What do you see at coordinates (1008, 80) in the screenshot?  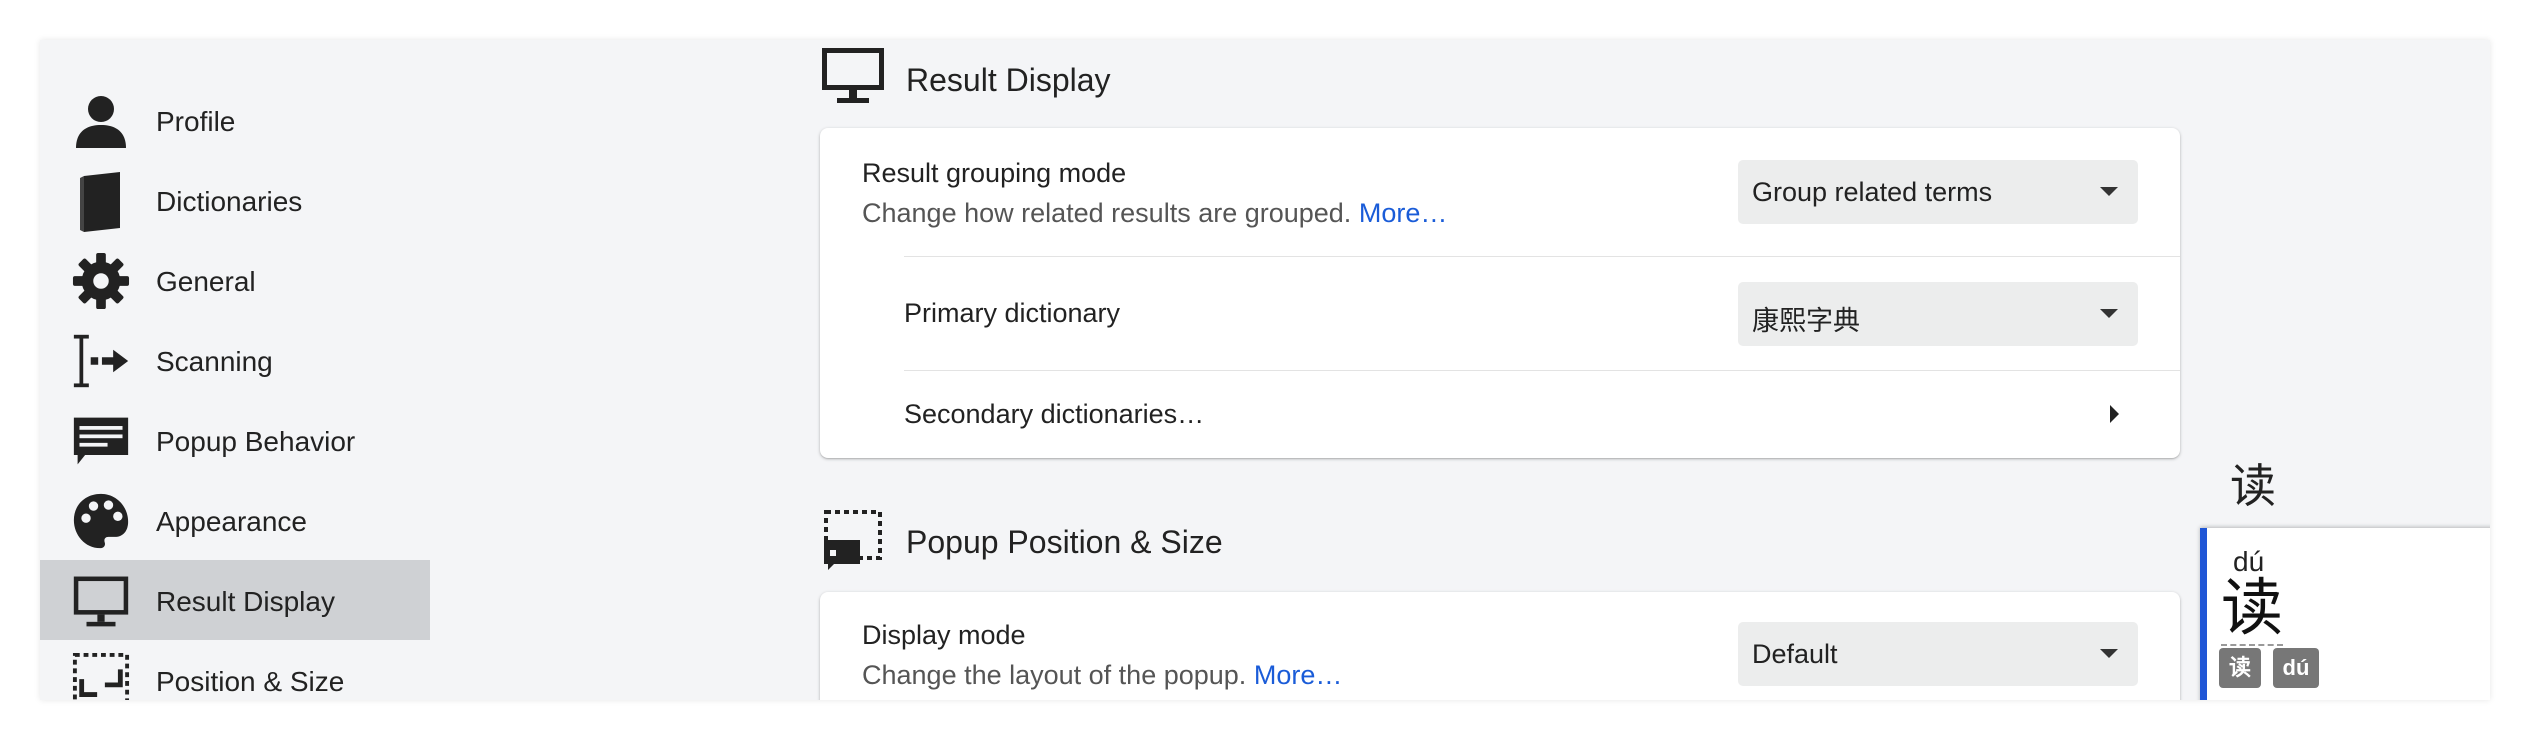 I see `section-title: Result Display` at bounding box center [1008, 80].